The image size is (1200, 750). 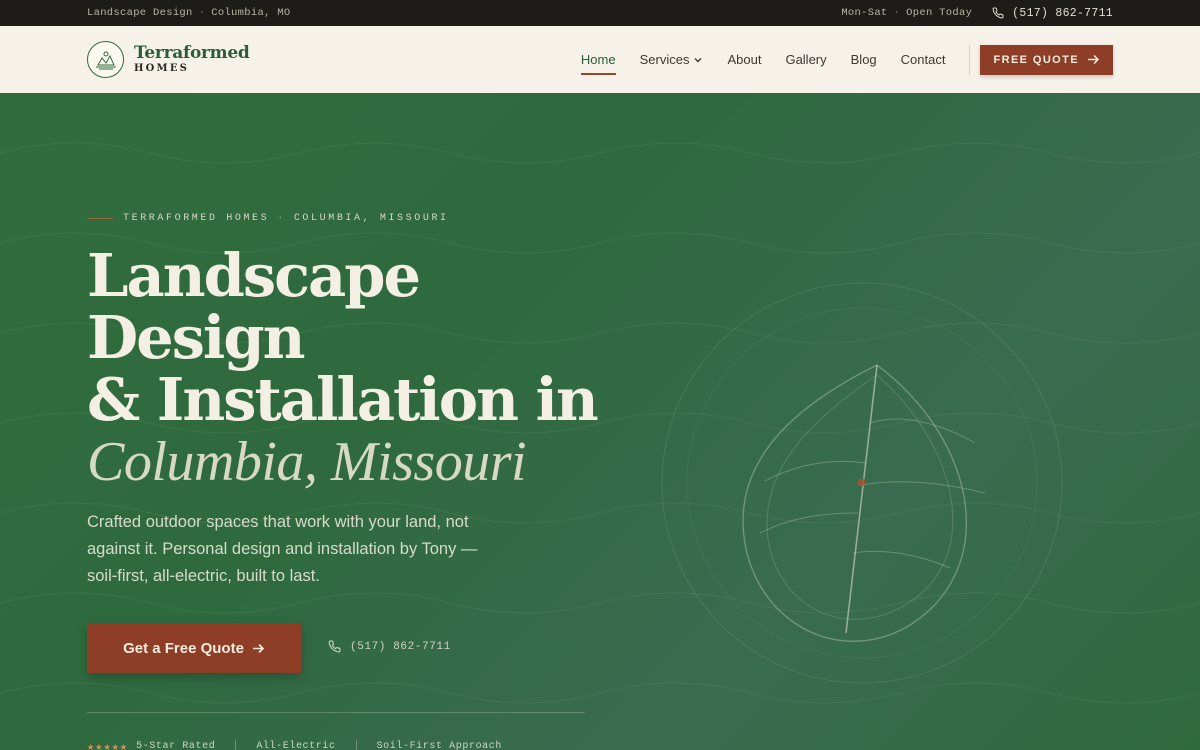 What do you see at coordinates (196, 337) in the screenshot?
I see `headline-line-2: Design` at bounding box center [196, 337].